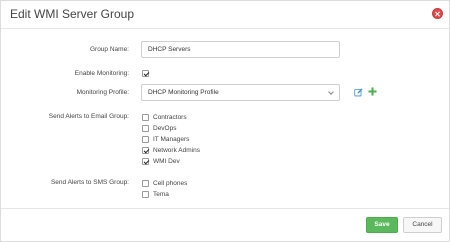 This screenshot has height=242, width=450. I want to click on save-button: Save, so click(382, 225).